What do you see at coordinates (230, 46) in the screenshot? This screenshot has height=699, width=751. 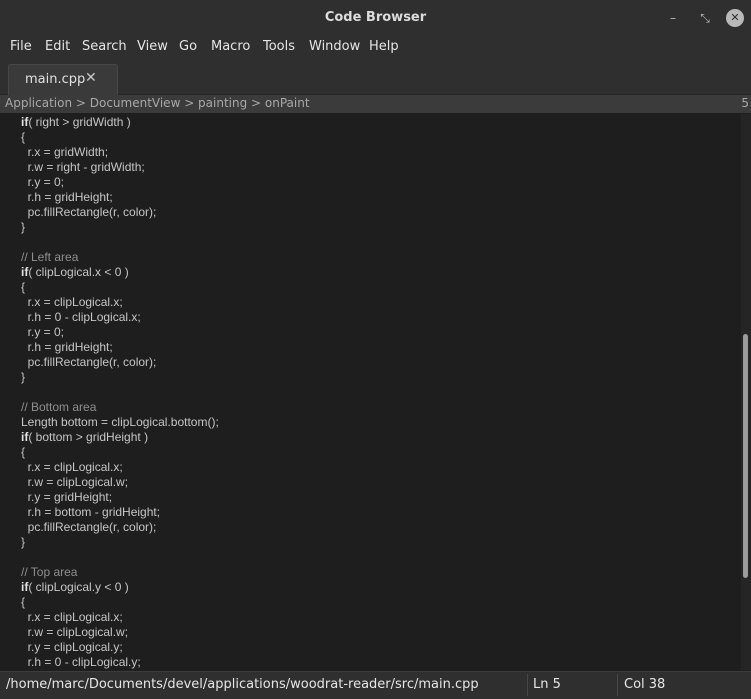 I see `menu-macro: Macro` at bounding box center [230, 46].